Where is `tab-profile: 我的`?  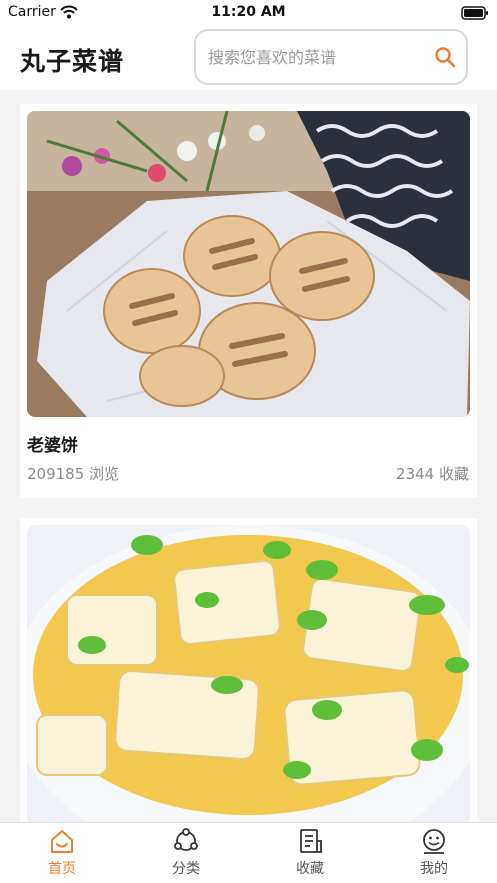
tab-profile: 我的 is located at coordinates (434, 853).